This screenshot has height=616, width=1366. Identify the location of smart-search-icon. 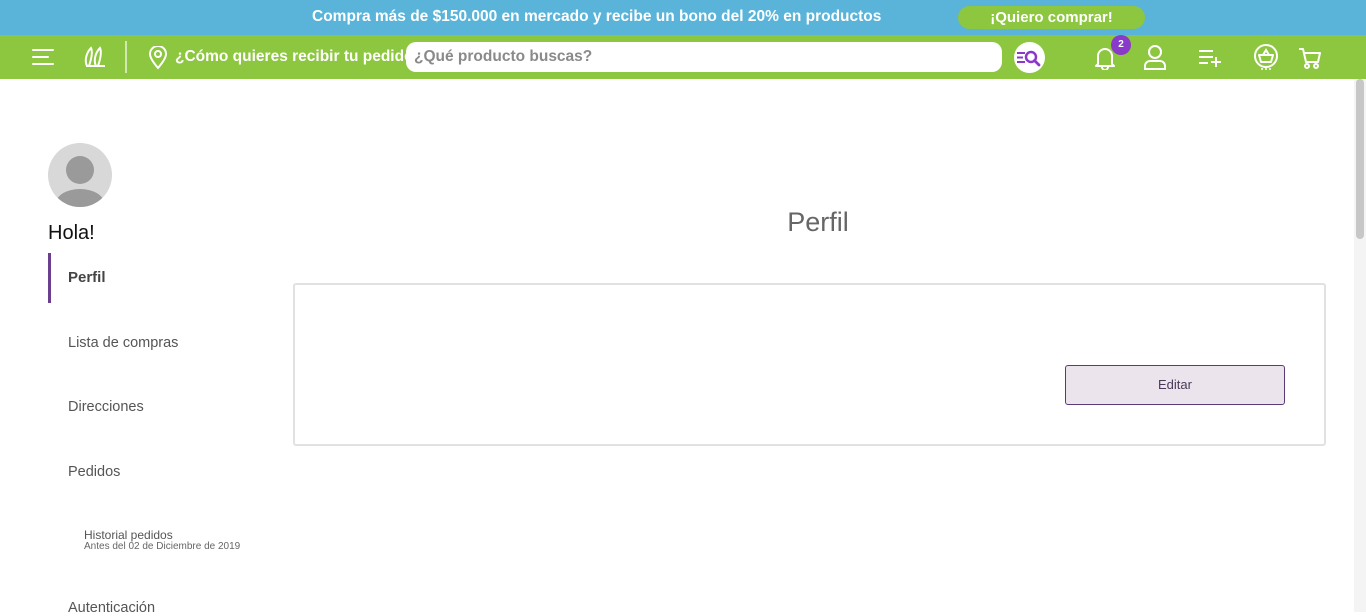
(1029, 57).